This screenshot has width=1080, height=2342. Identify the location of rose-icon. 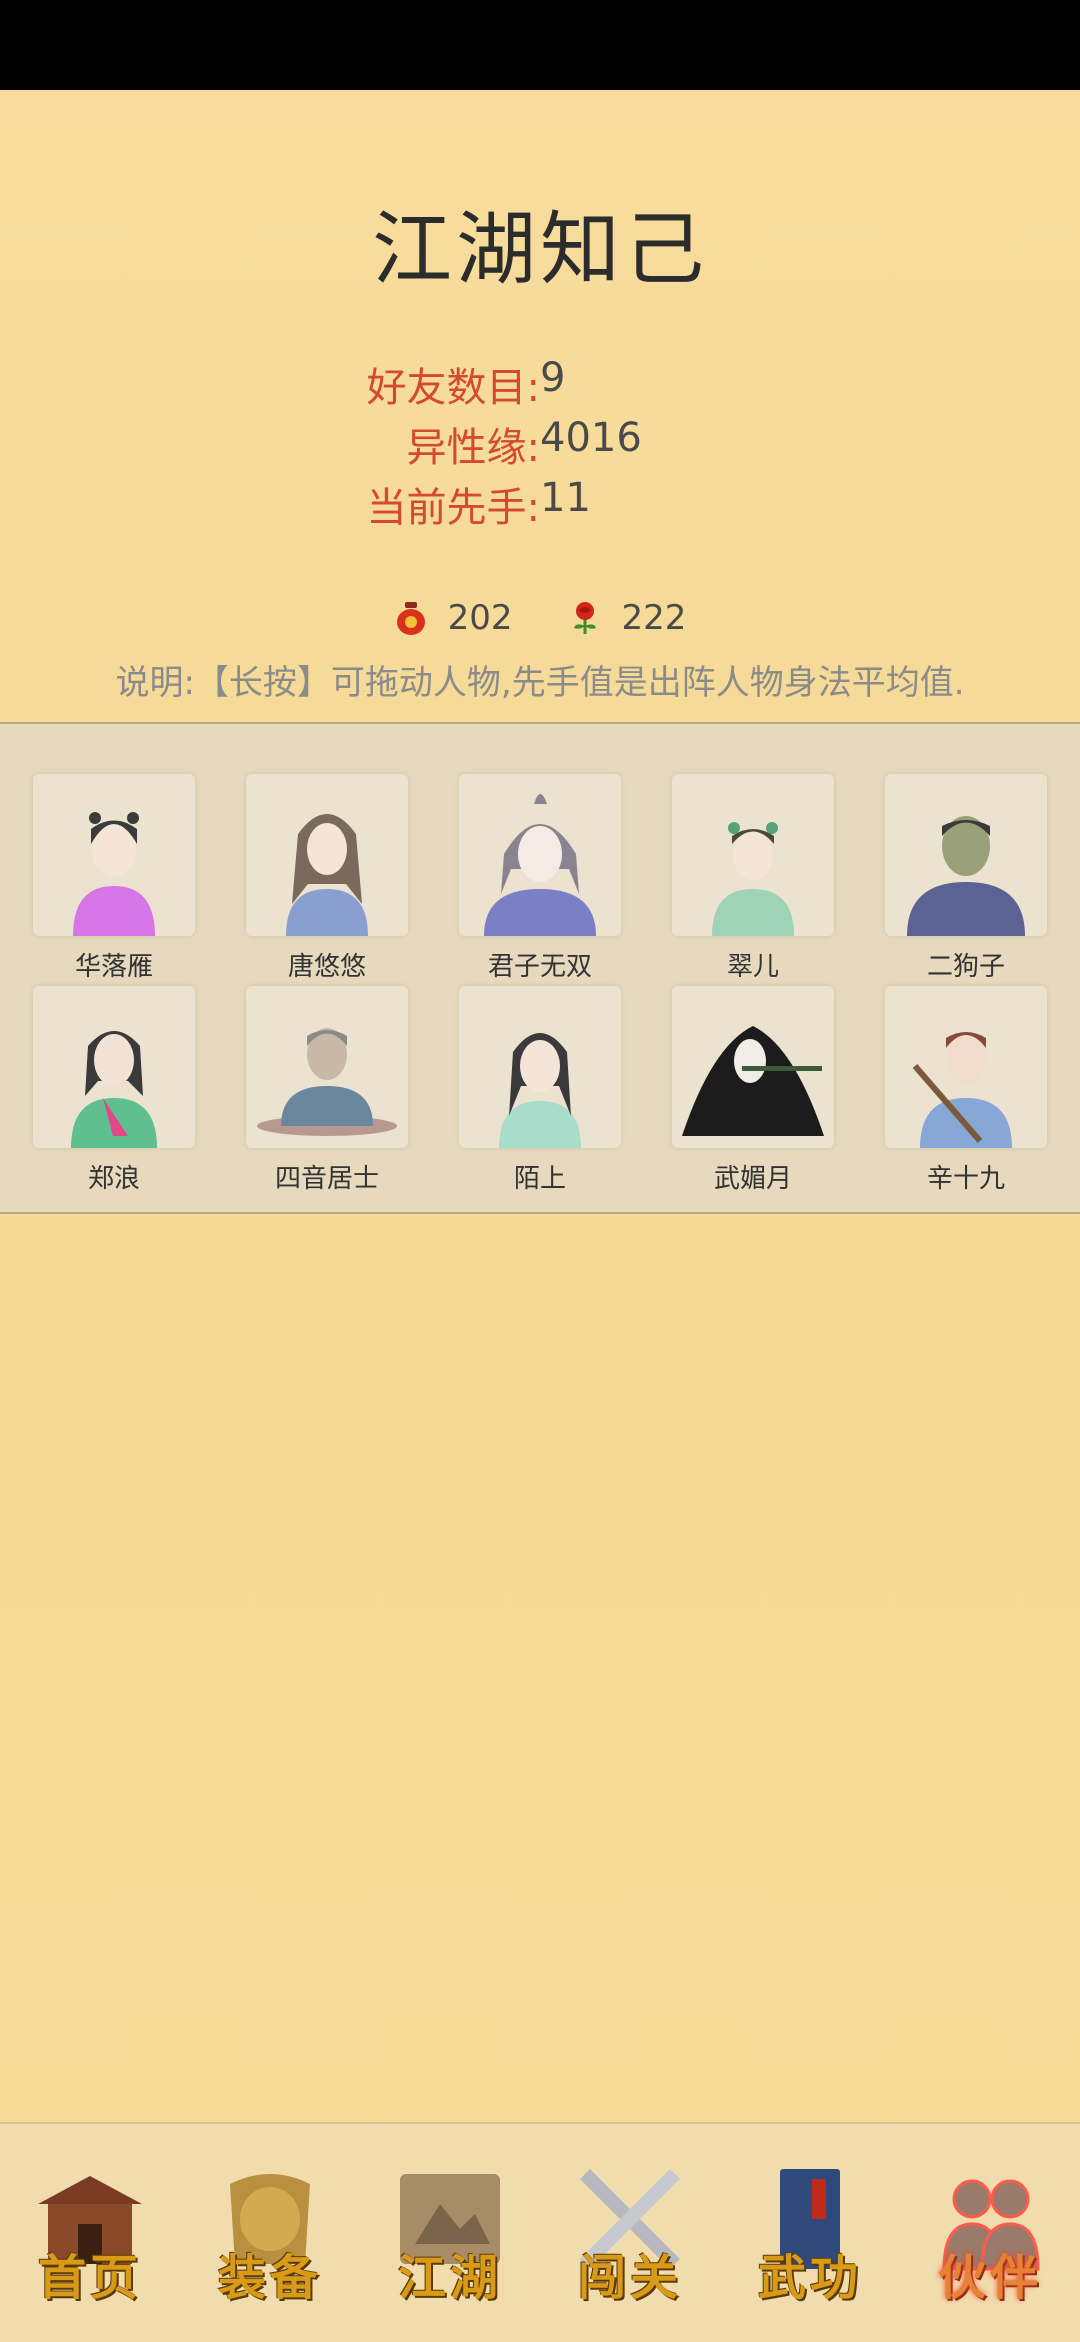
(584, 618).